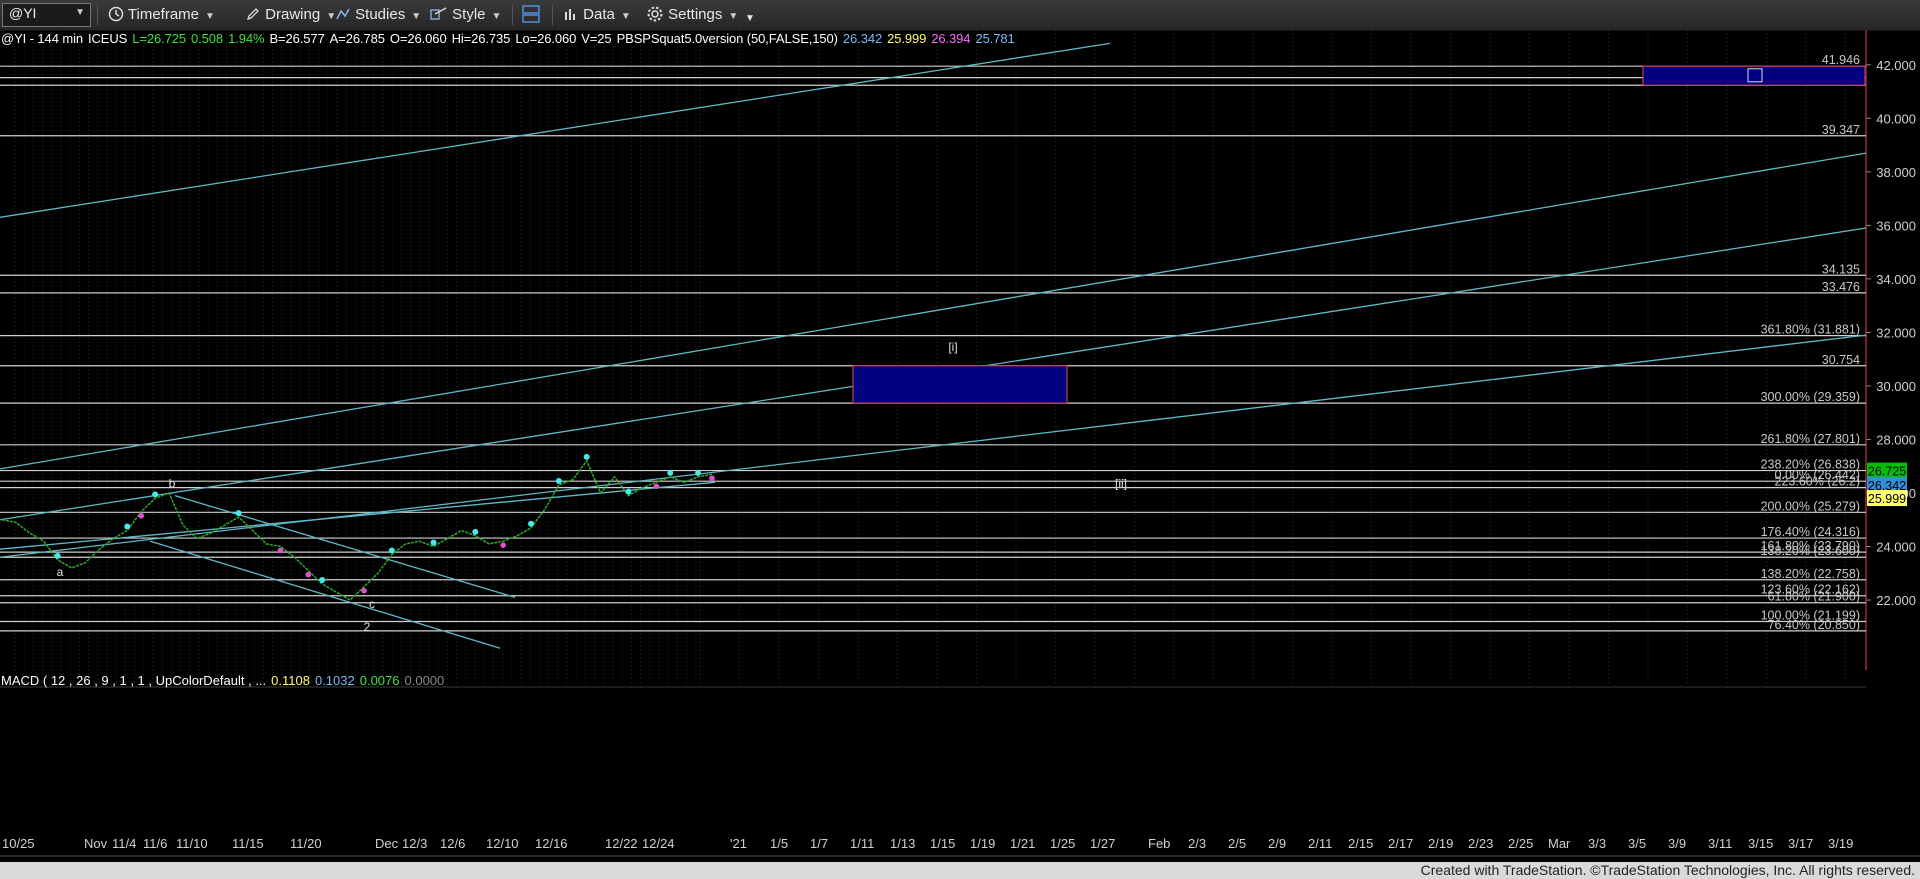  What do you see at coordinates (1480, 843) in the screenshot?
I see `time-label: 2/23` at bounding box center [1480, 843].